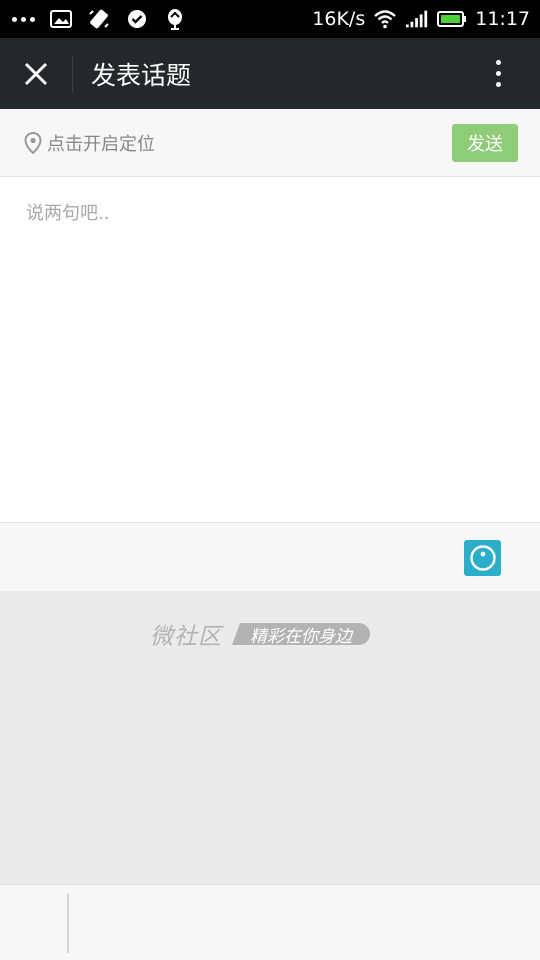 This screenshot has width=540, height=960. Describe the element at coordinates (339, 19) in the screenshot. I see `network-speed: 16K/s` at that location.